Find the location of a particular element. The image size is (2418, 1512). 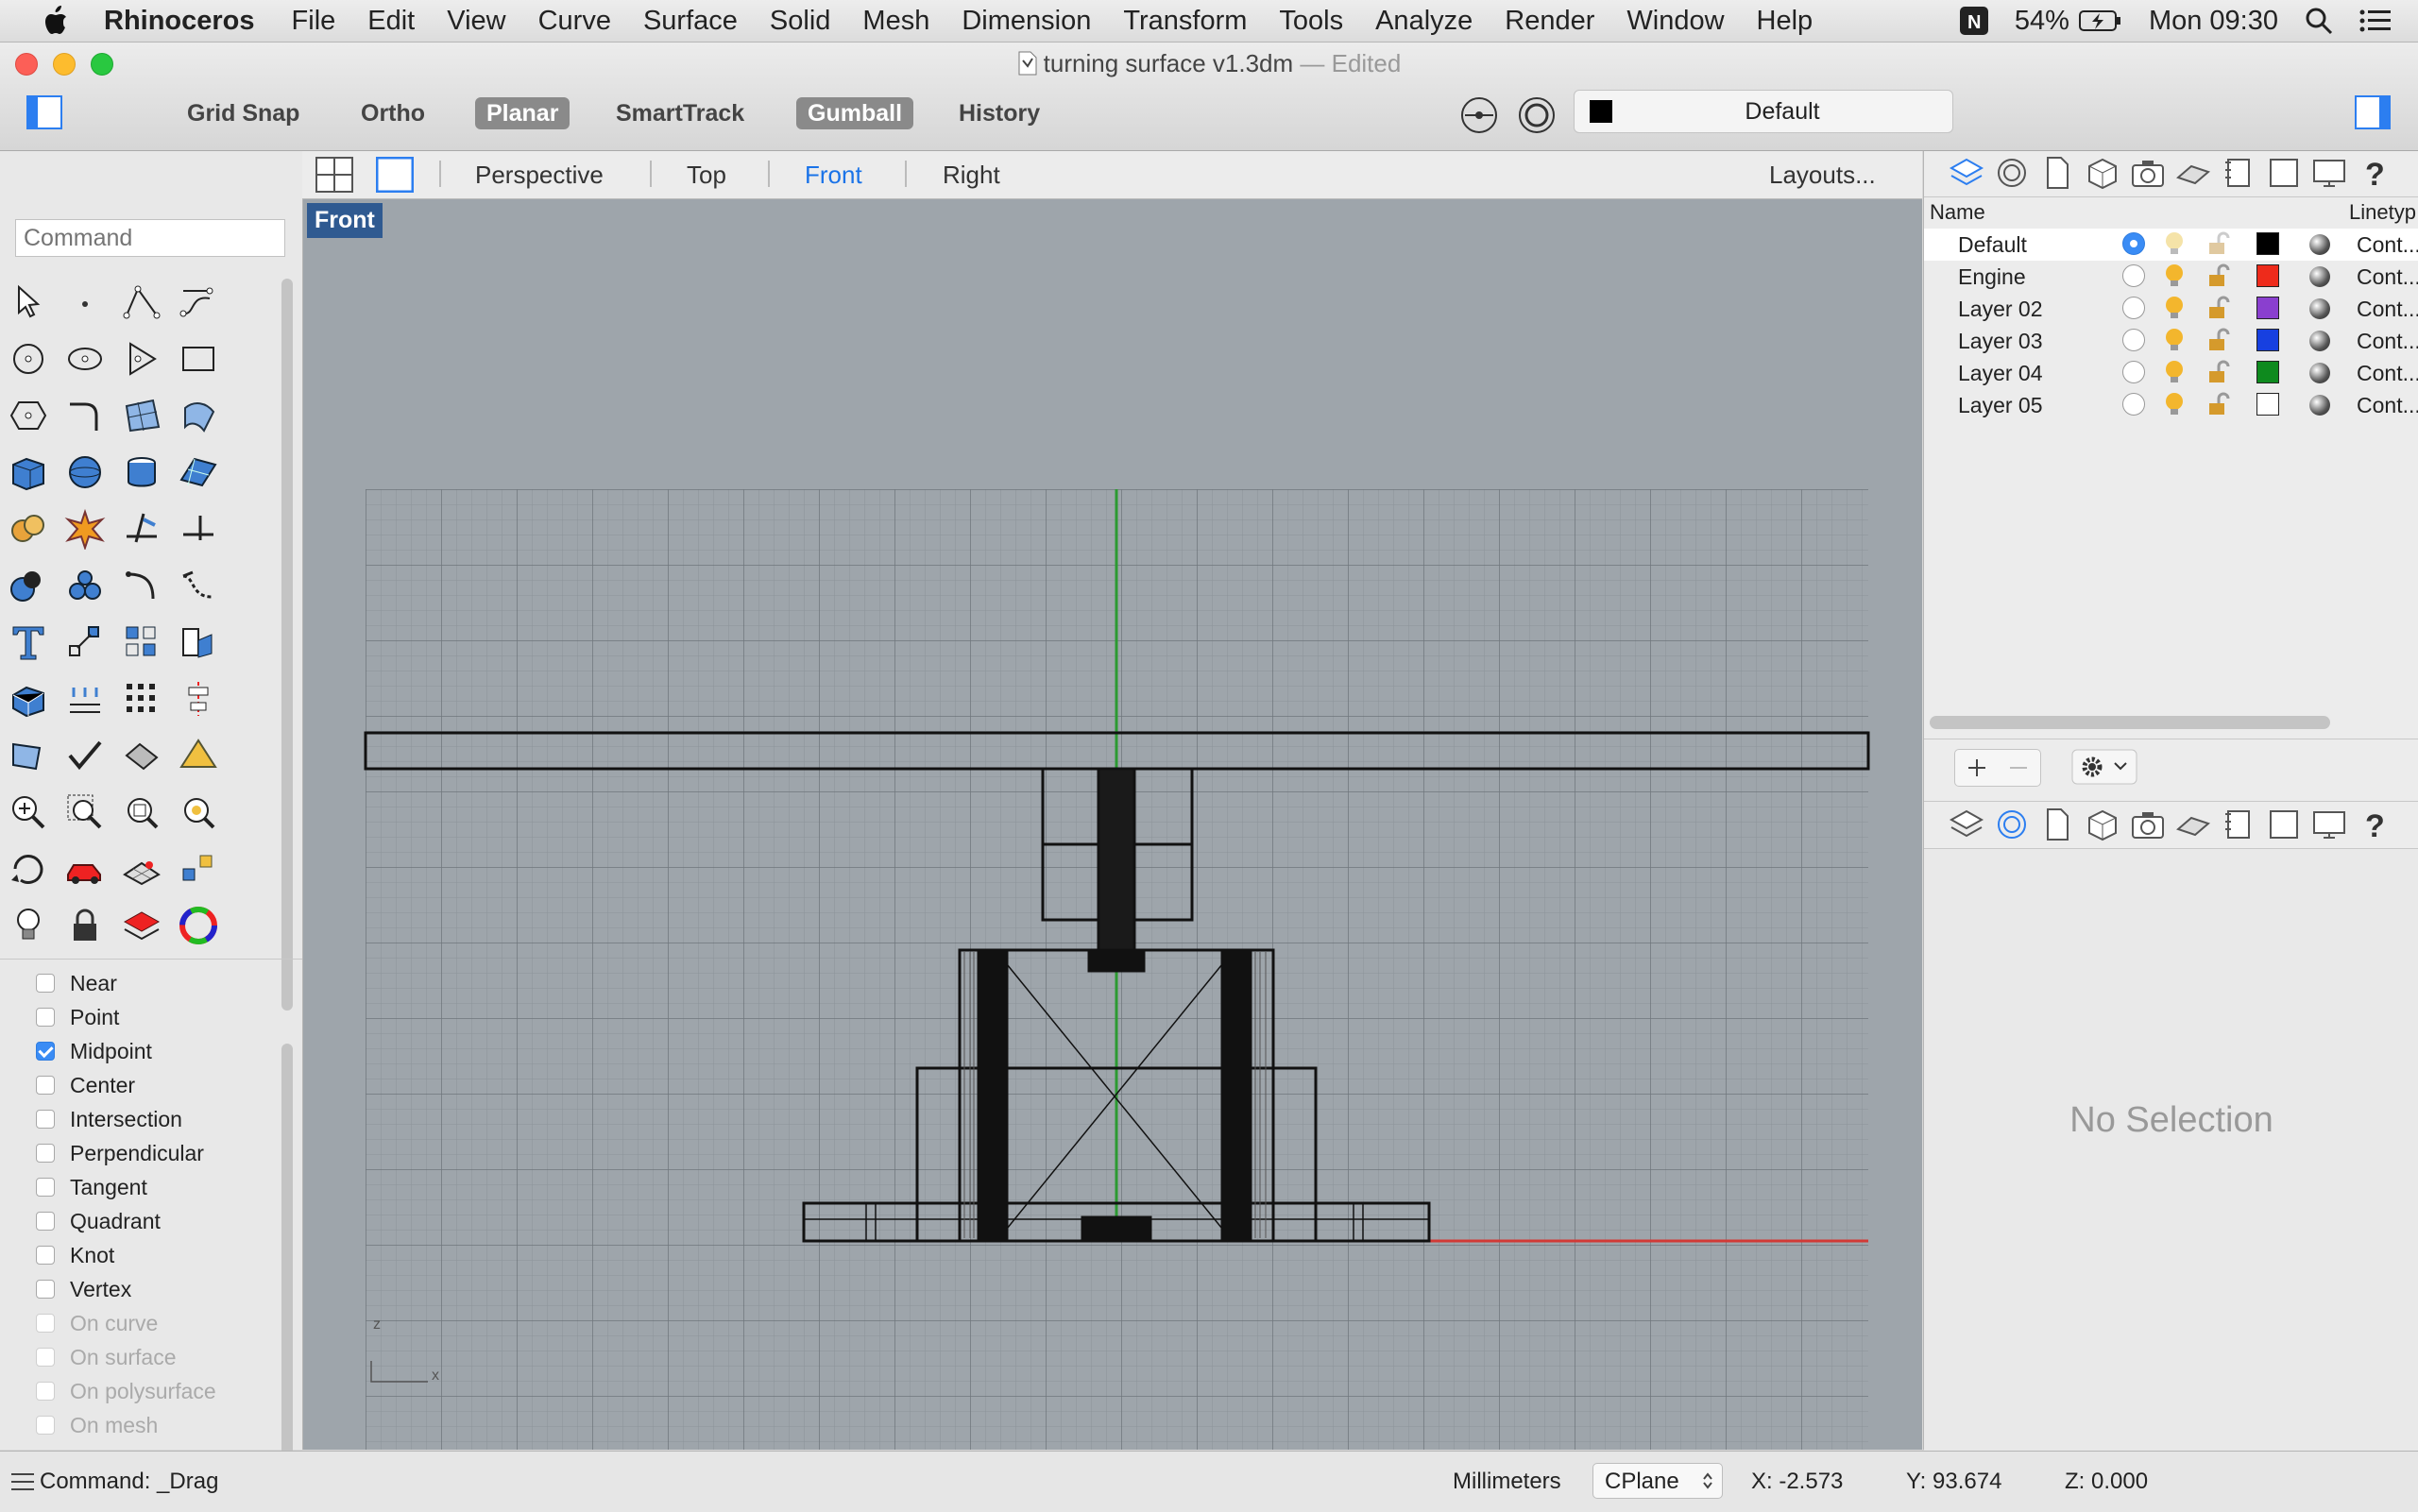

menu-view: View is located at coordinates (476, 21).